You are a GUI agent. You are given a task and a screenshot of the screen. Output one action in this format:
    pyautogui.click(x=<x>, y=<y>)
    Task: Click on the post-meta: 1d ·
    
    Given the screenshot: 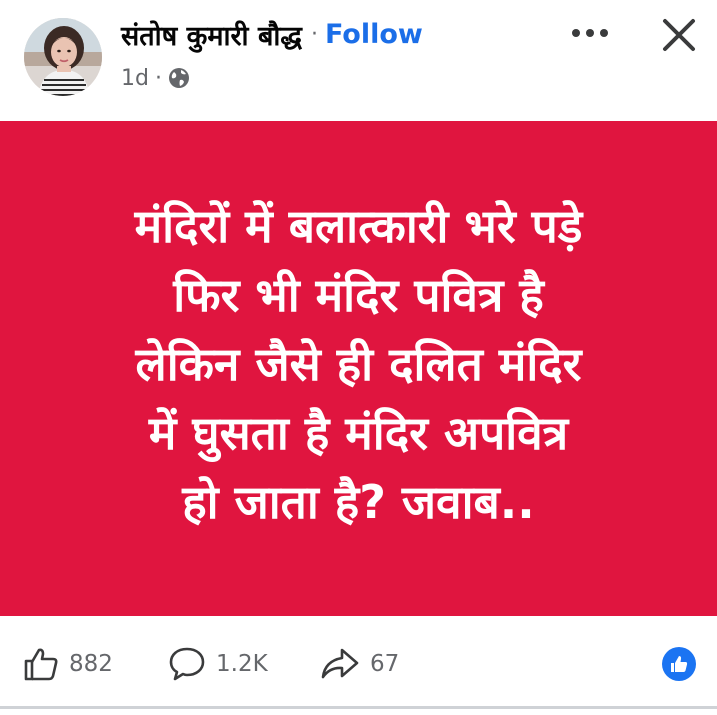 What is the action you would take?
    pyautogui.click(x=155, y=78)
    